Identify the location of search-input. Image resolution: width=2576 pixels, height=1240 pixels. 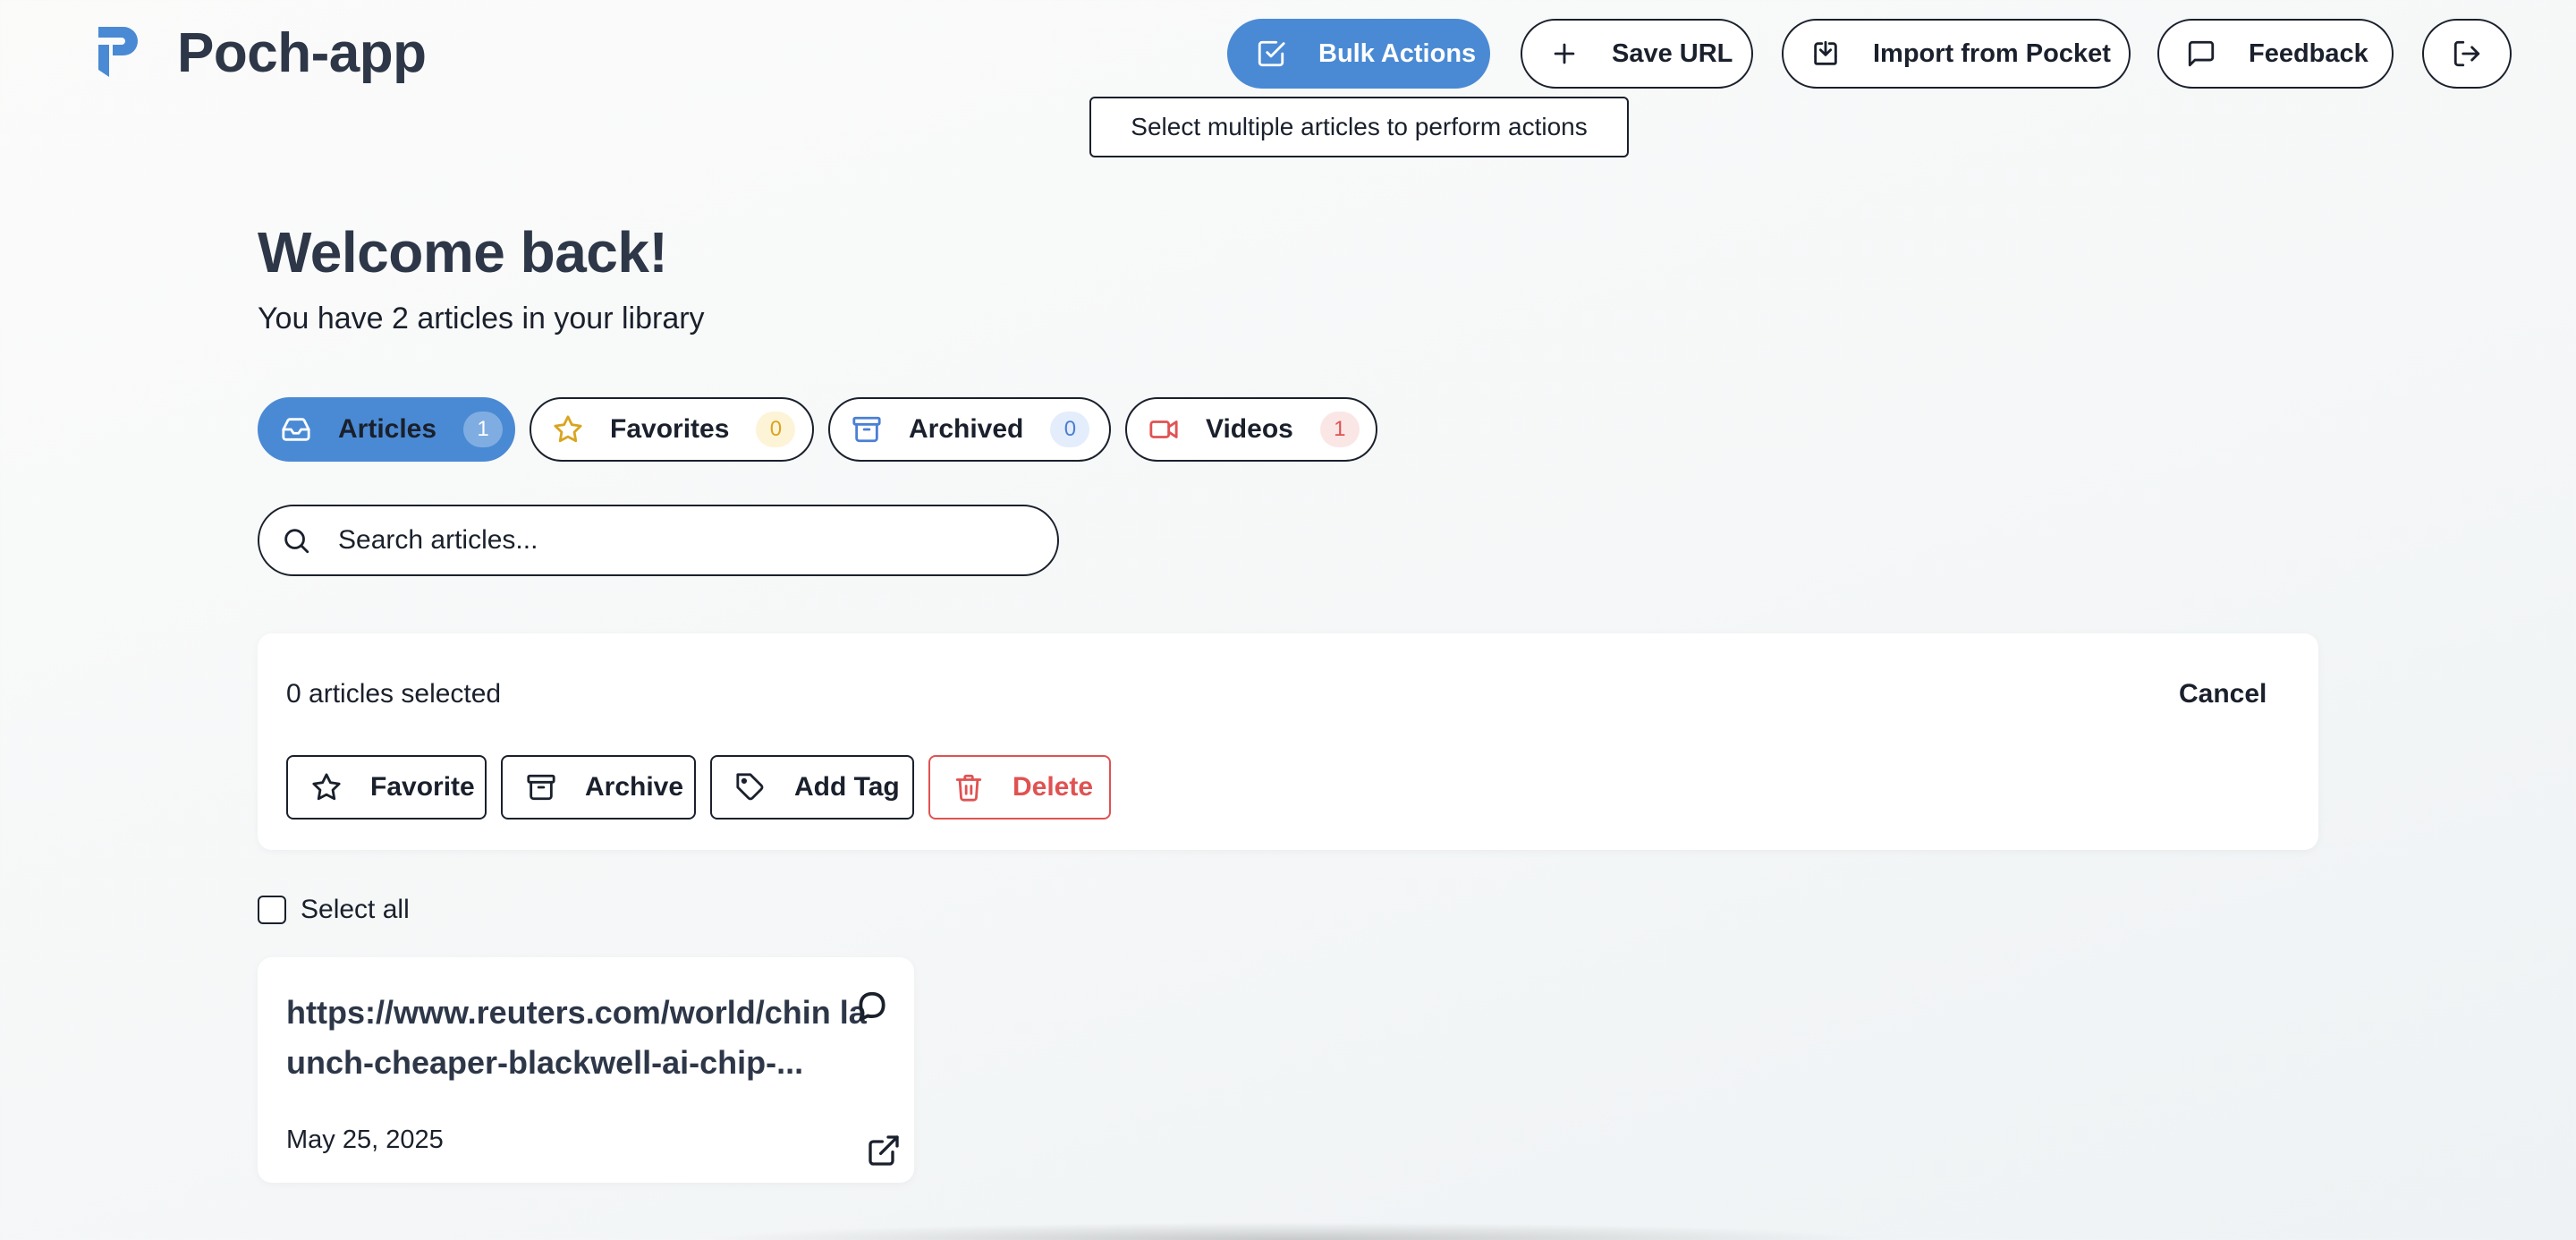
(697, 540).